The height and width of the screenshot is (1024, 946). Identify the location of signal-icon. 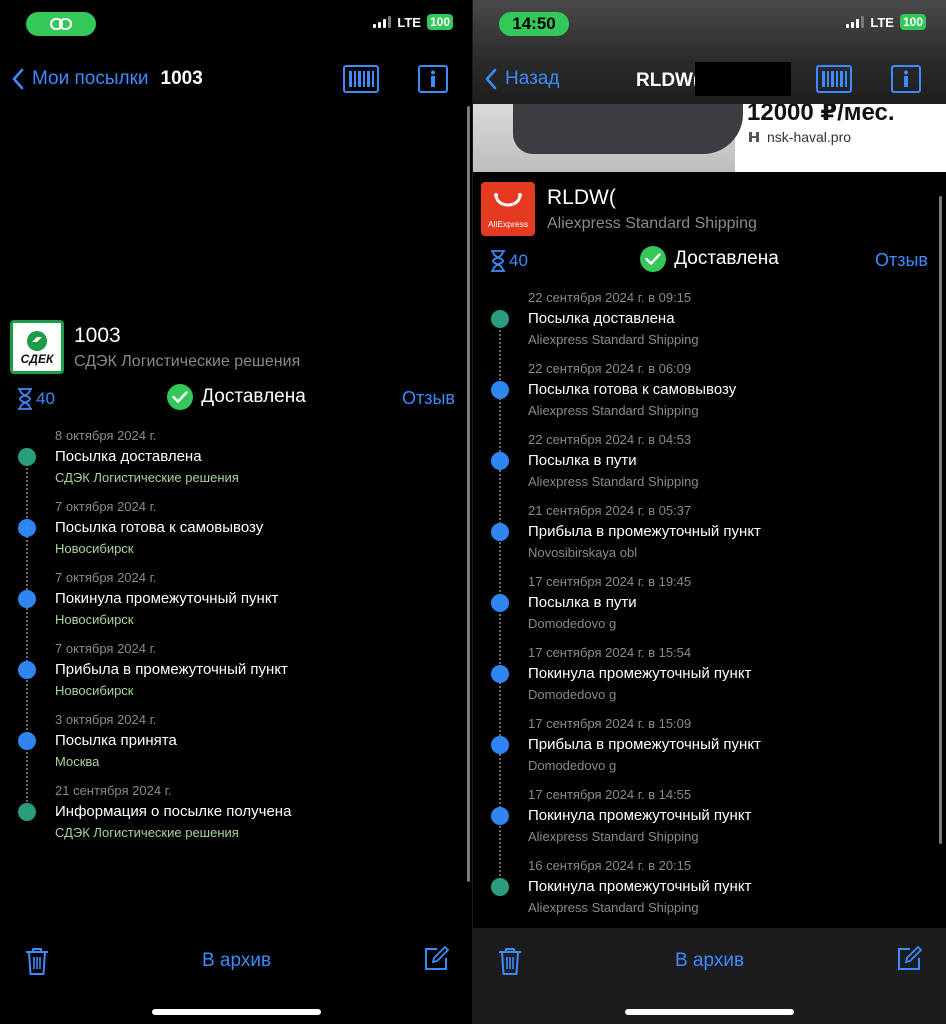
(855, 22).